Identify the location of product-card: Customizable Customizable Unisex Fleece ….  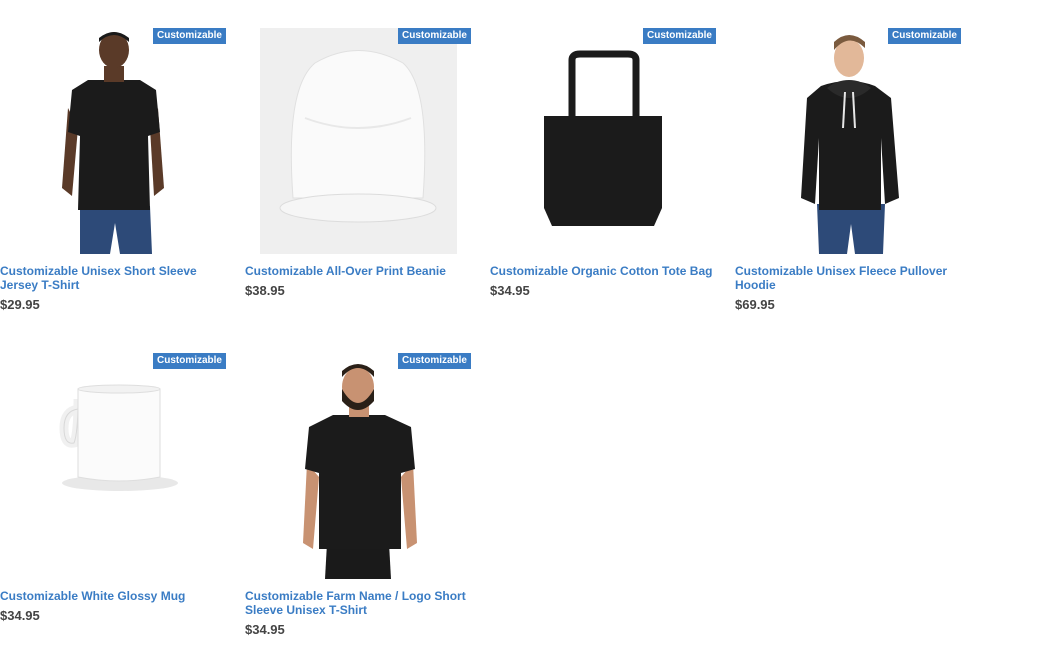
(850, 170).